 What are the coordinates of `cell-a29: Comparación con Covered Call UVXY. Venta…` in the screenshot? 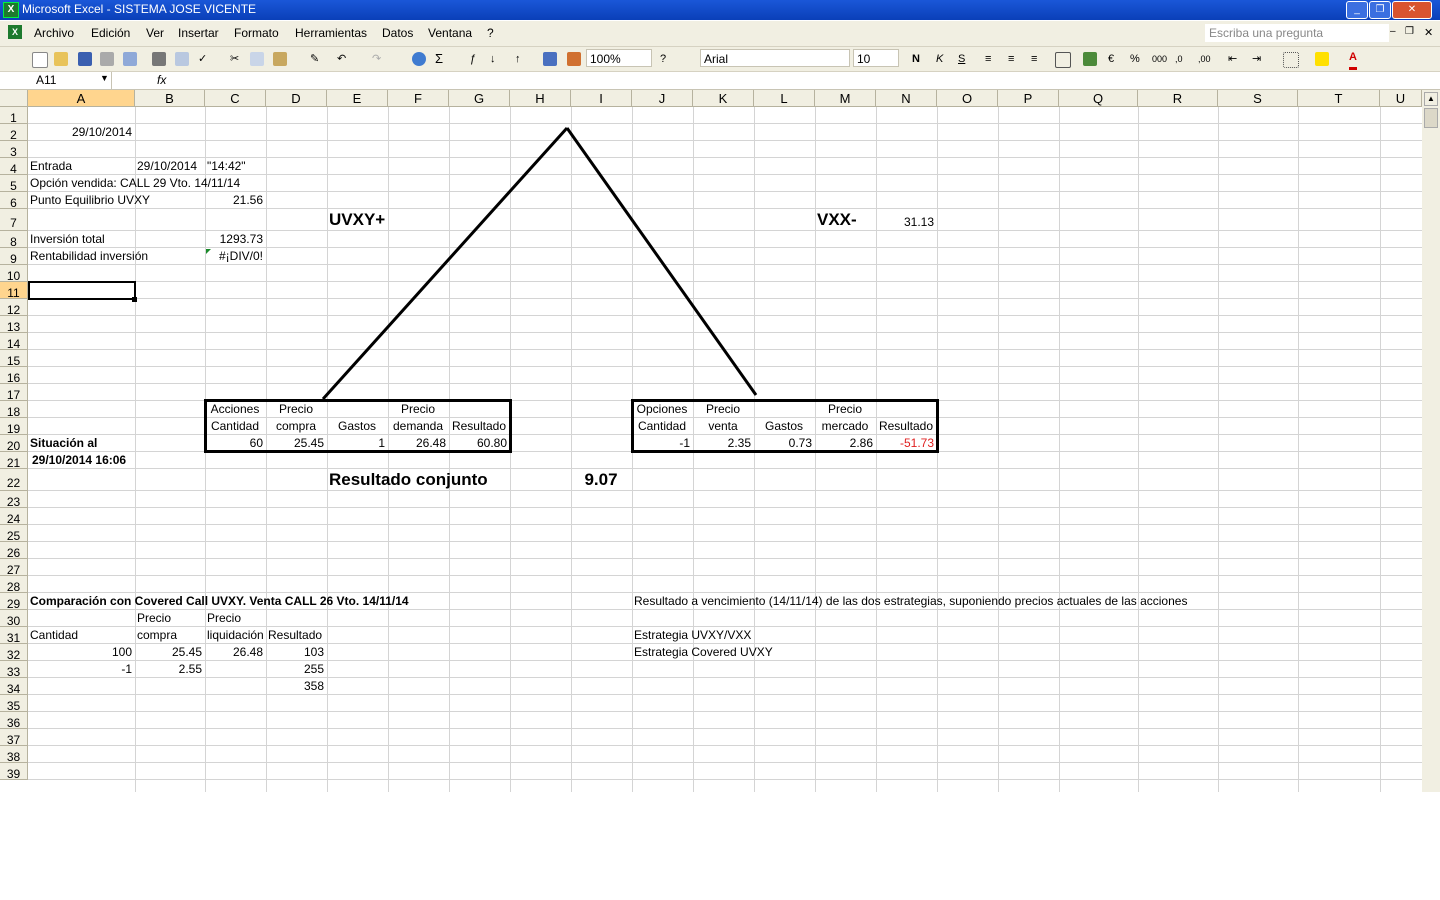 It's located at (219, 601).